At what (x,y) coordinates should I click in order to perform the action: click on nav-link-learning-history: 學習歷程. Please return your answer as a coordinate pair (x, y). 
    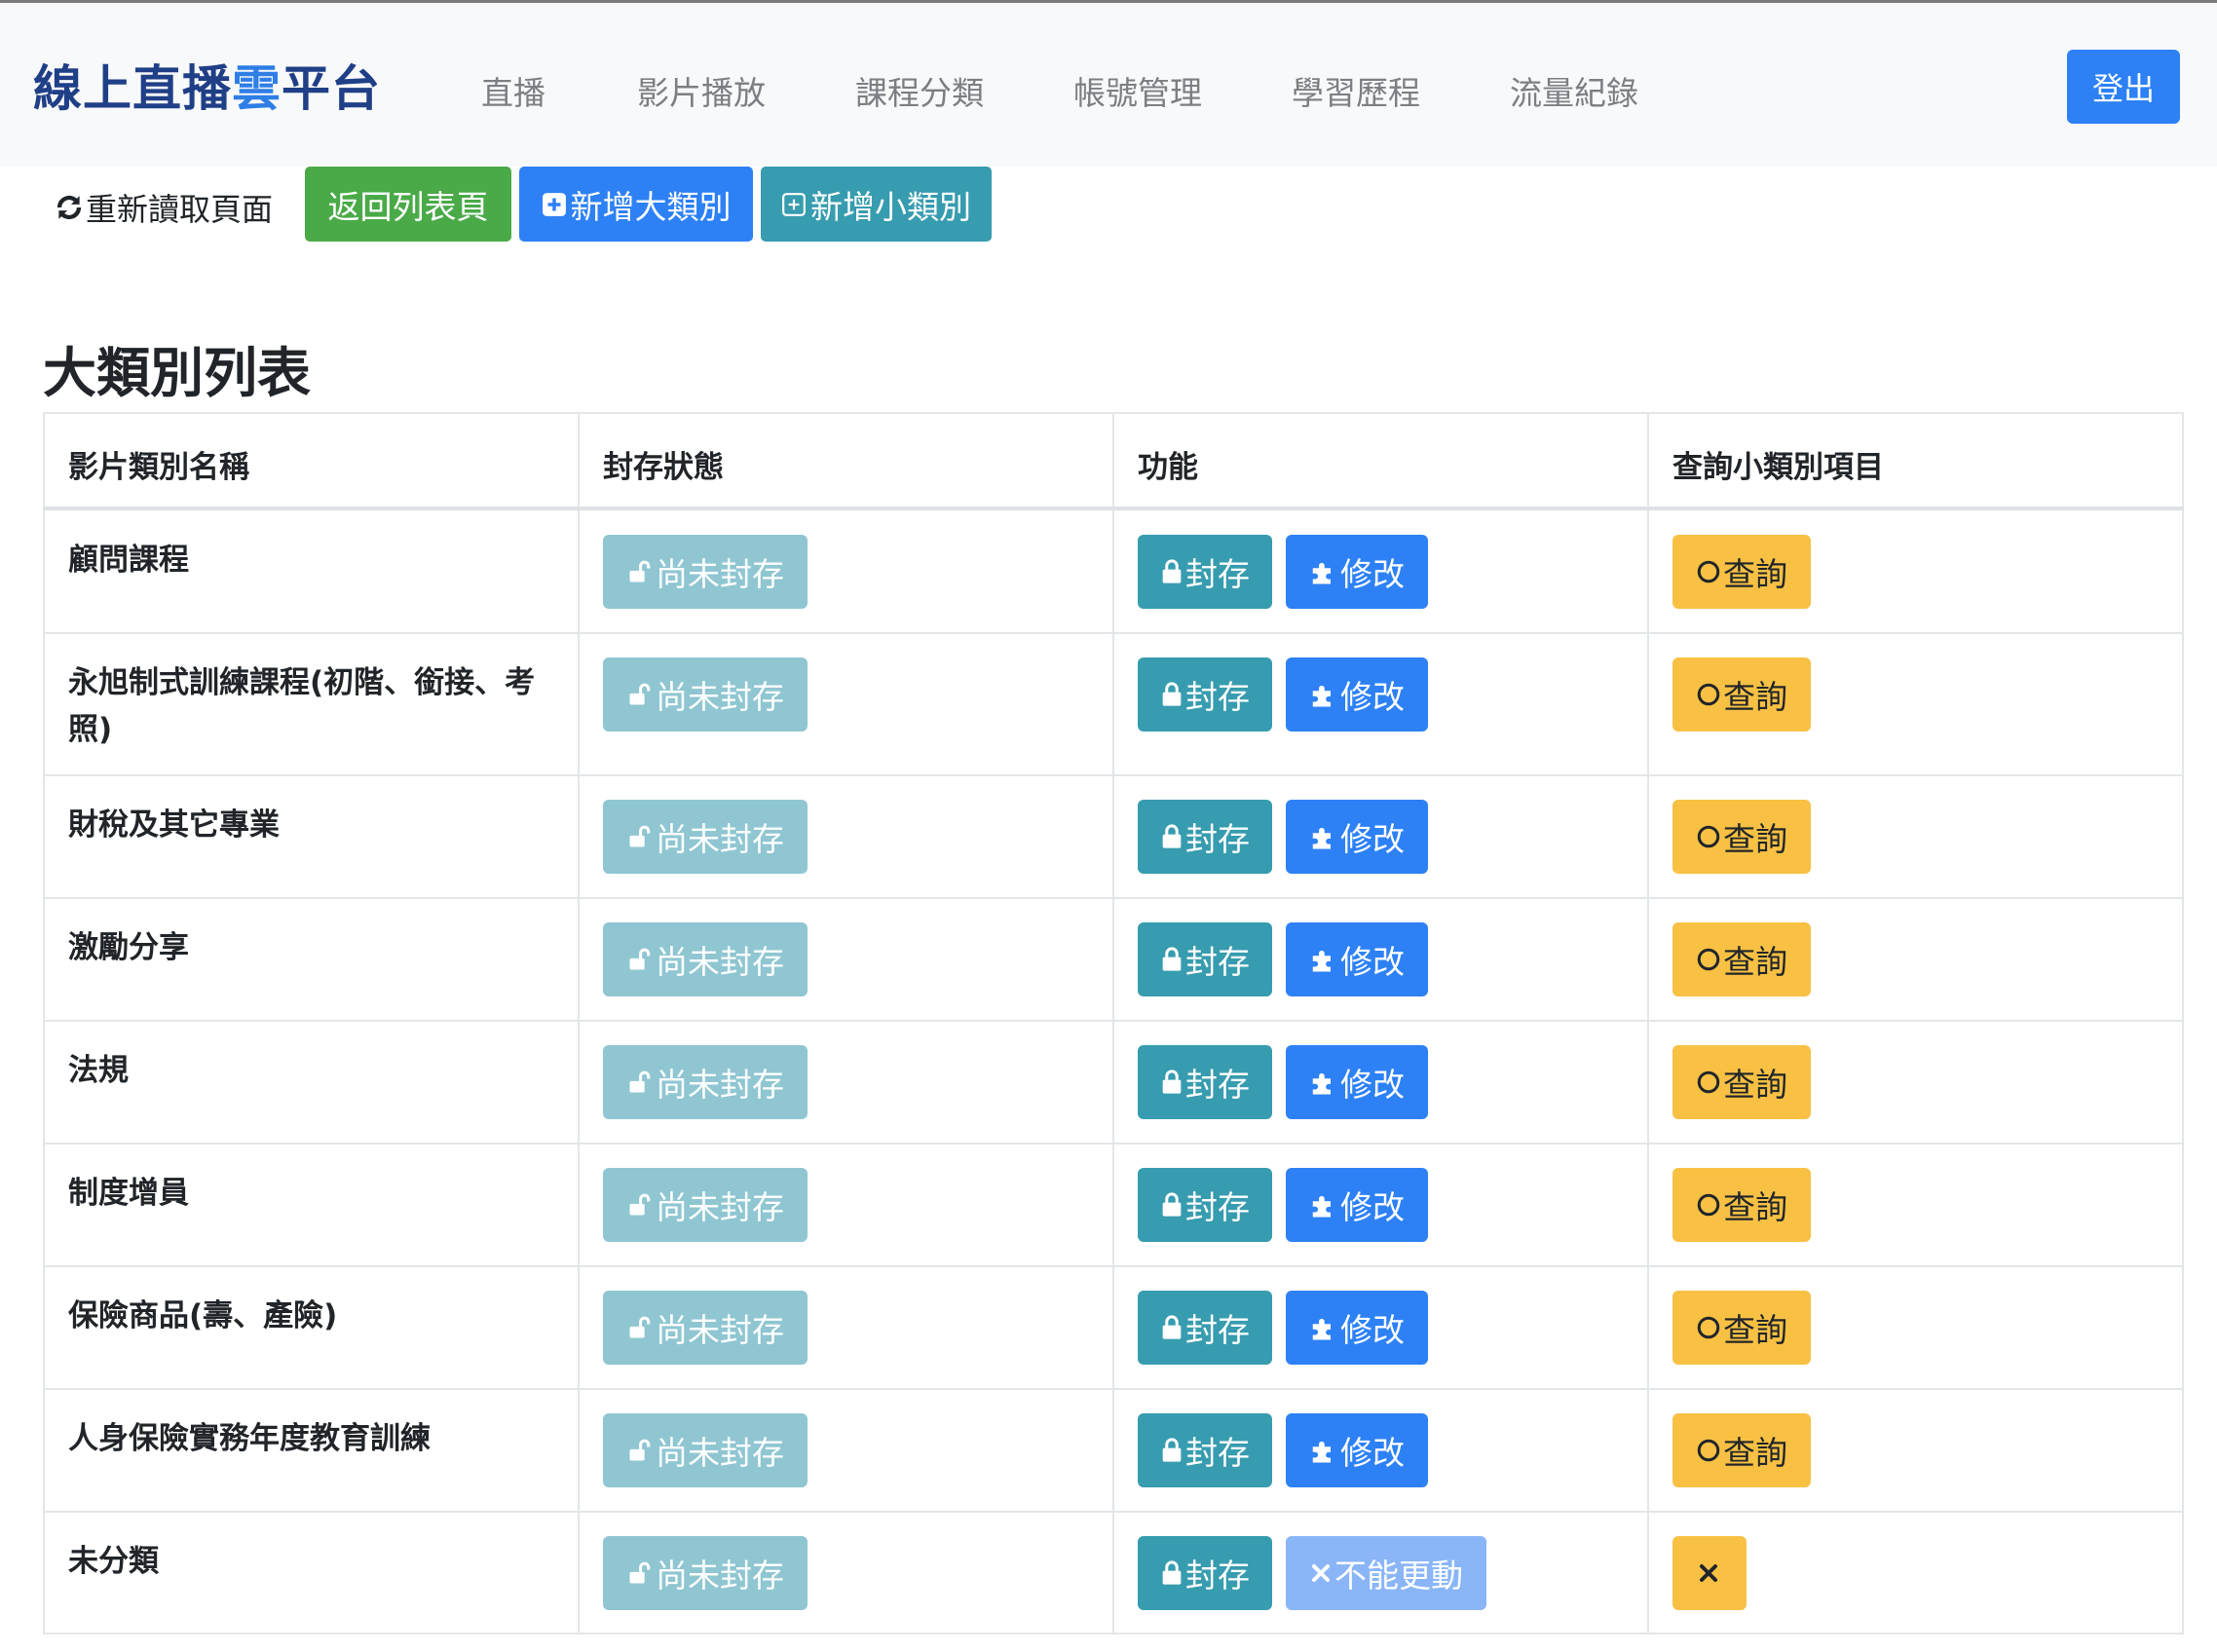
    Looking at the image, I should click on (1356, 90).